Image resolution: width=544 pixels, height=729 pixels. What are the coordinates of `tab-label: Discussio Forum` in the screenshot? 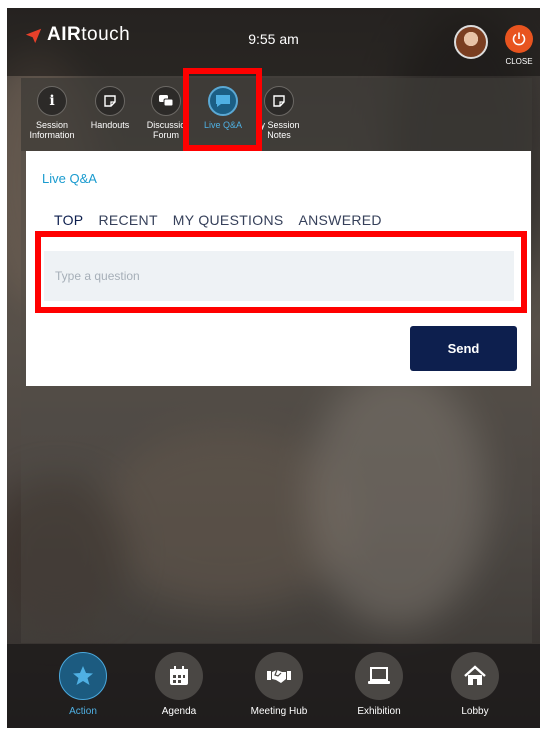 It's located at (166, 130).